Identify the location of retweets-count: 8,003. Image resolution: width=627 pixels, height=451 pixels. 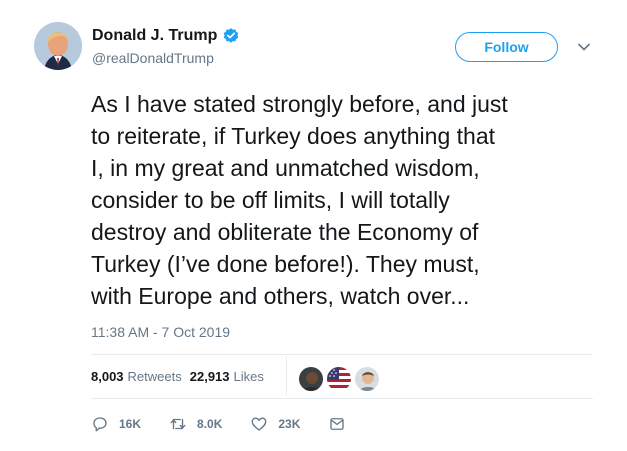
(107, 376).